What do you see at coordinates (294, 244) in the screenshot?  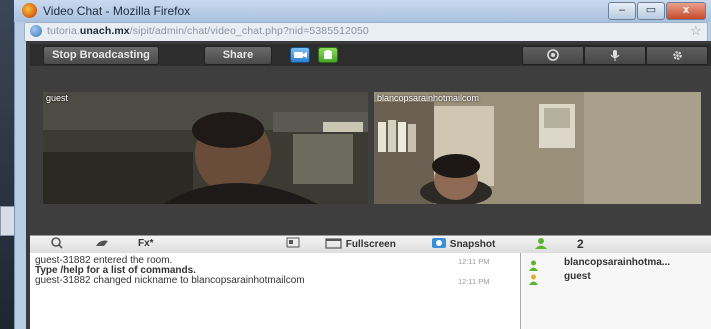 I see `layout-icon` at bounding box center [294, 244].